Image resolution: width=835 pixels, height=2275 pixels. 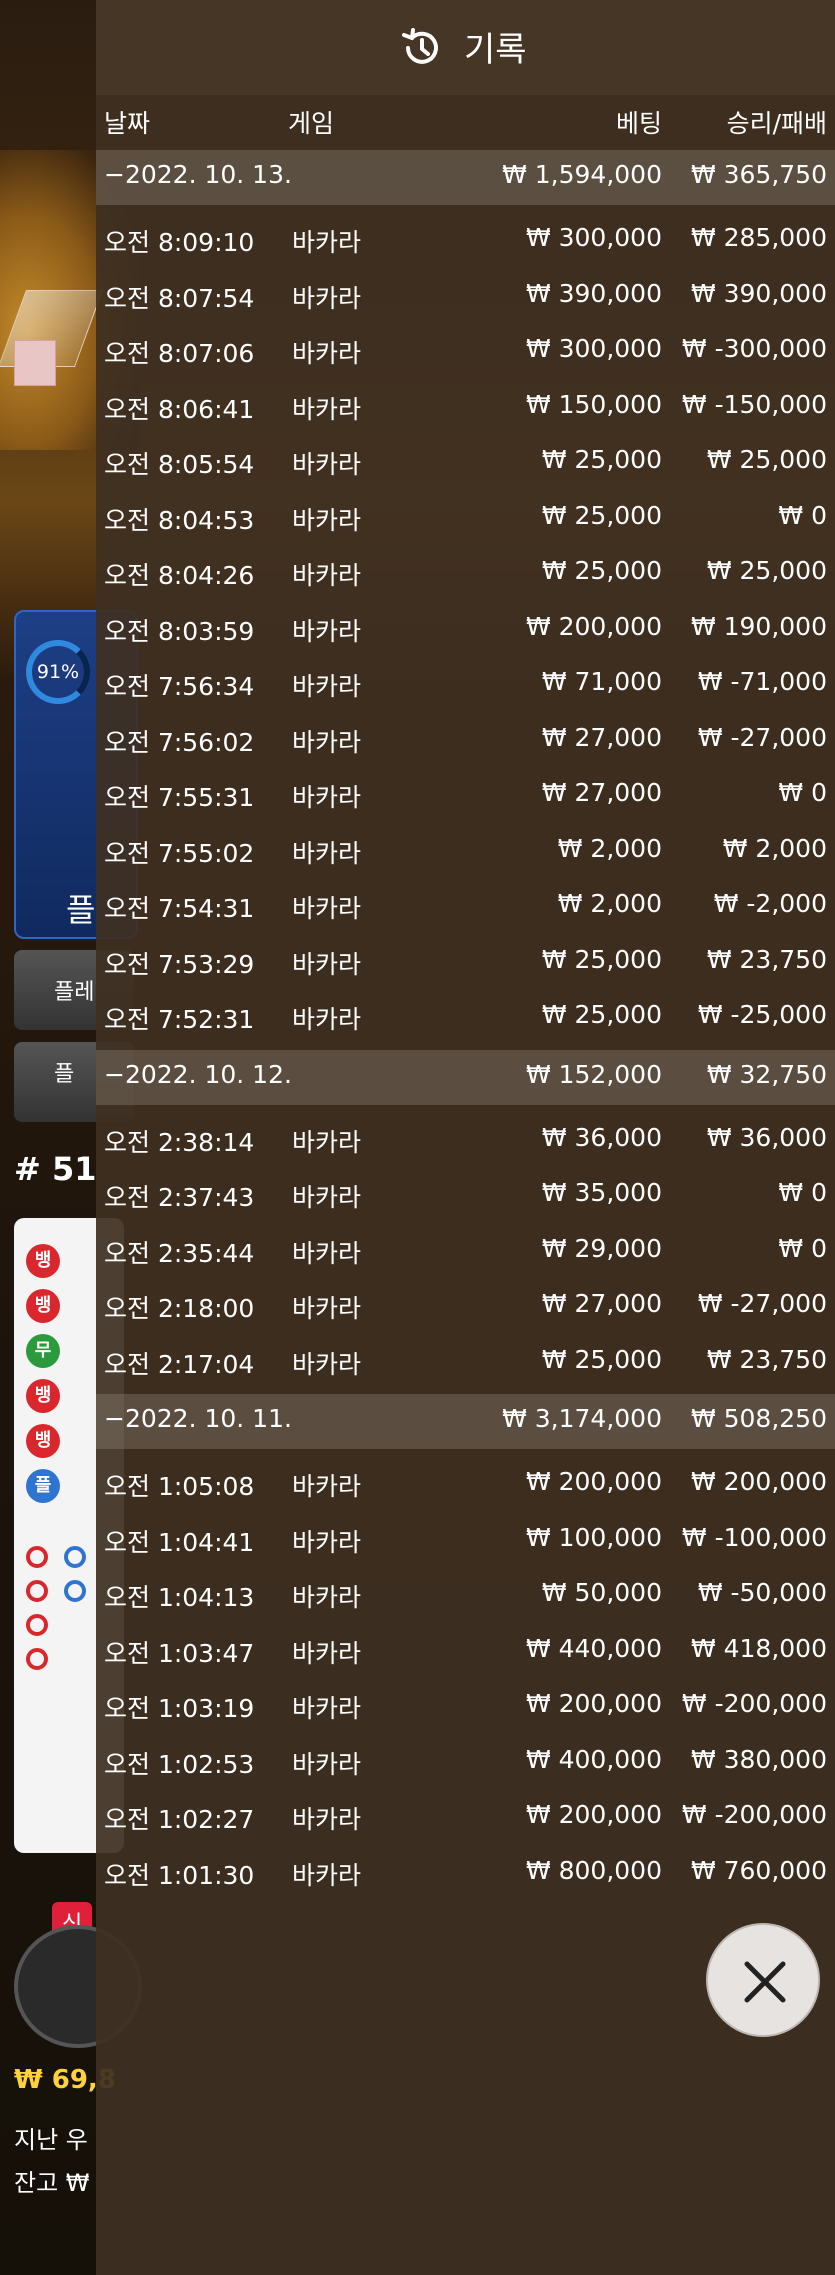 What do you see at coordinates (465, 1540) in the screenshot?
I see `table-row: 오전 1:04:41 바카라 ₩ 100,000 ₩ -100,000` at bounding box center [465, 1540].